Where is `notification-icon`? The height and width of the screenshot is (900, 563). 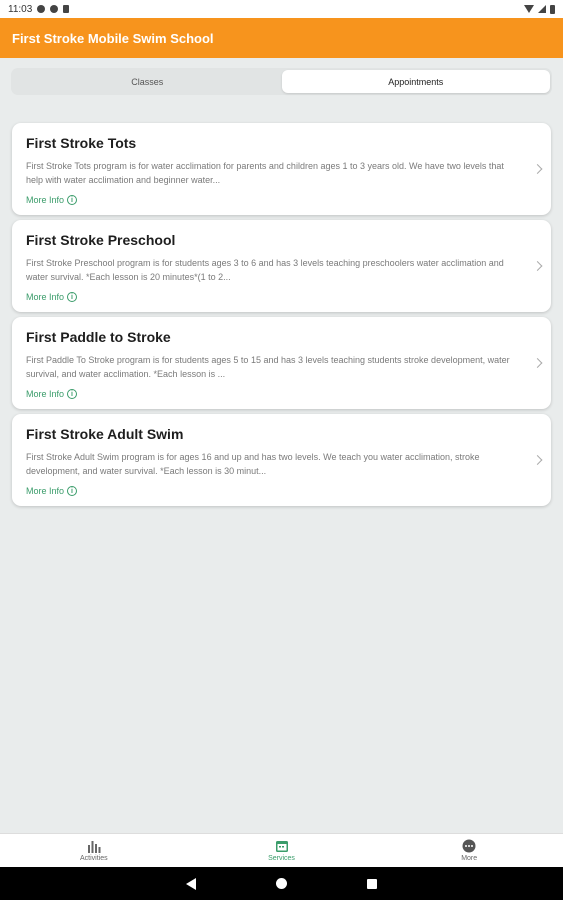
notification-icon is located at coordinates (41, 9).